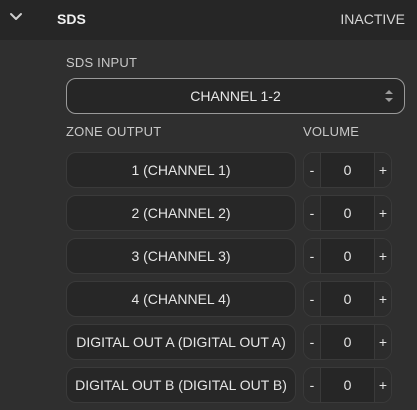  I want to click on section-header: SDS INACTIVE, so click(208, 20).